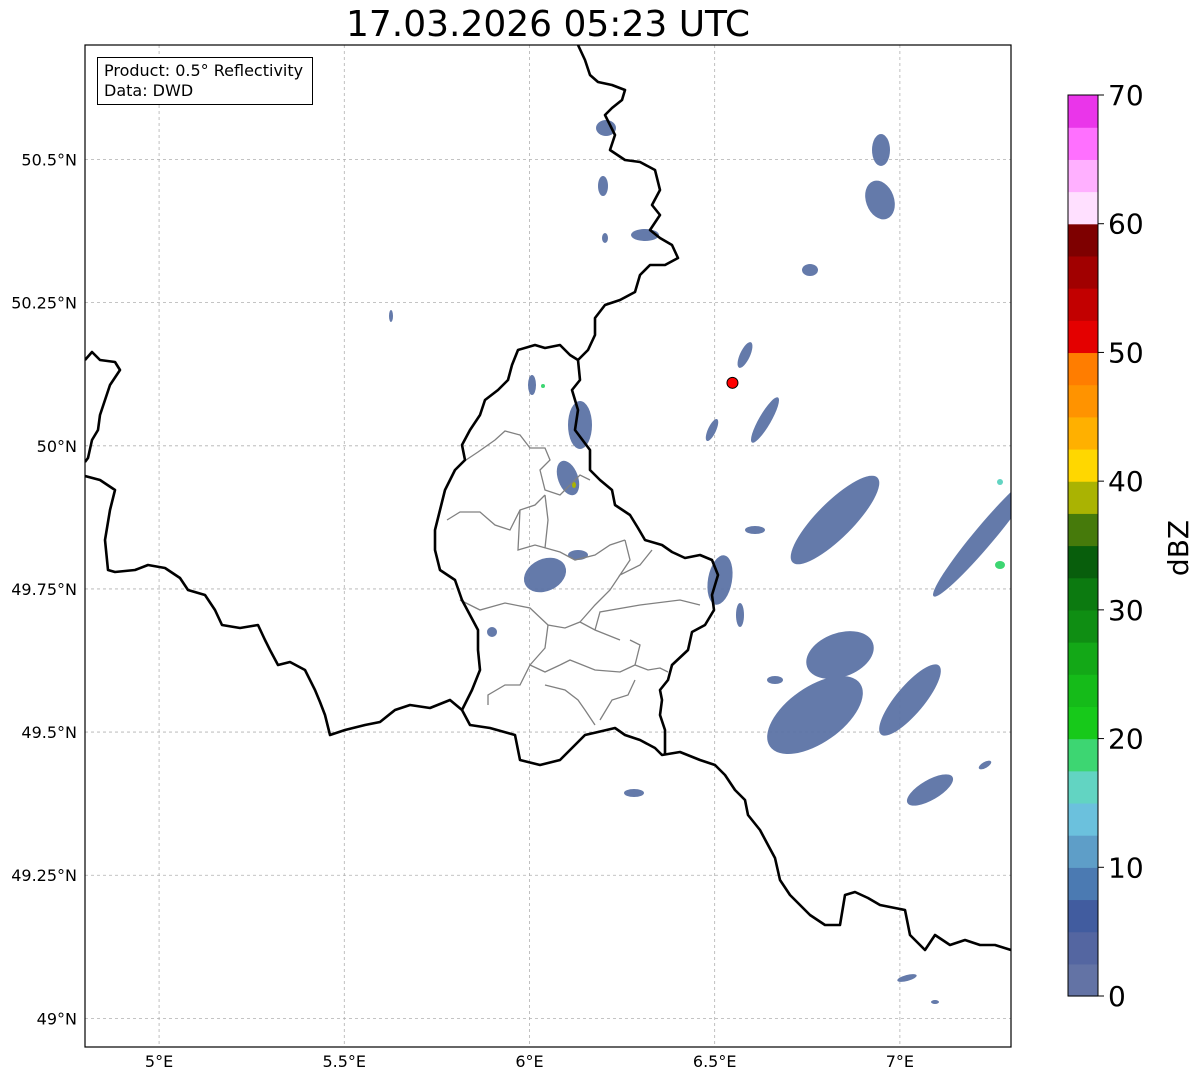 The image size is (1202, 1081). What do you see at coordinates (1126, 739) in the screenshot?
I see `colorbar-tick-label: 20` at bounding box center [1126, 739].